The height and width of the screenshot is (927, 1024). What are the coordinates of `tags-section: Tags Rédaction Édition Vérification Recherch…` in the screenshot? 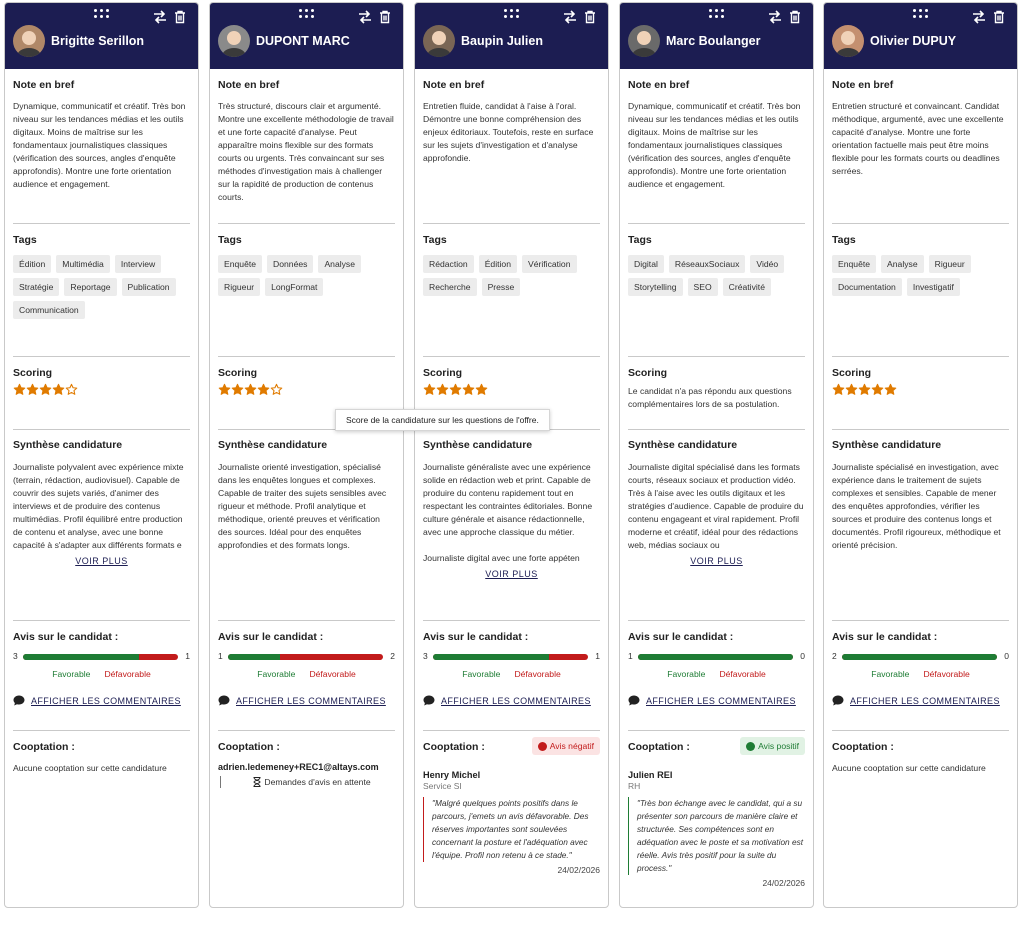 It's located at (511, 265).